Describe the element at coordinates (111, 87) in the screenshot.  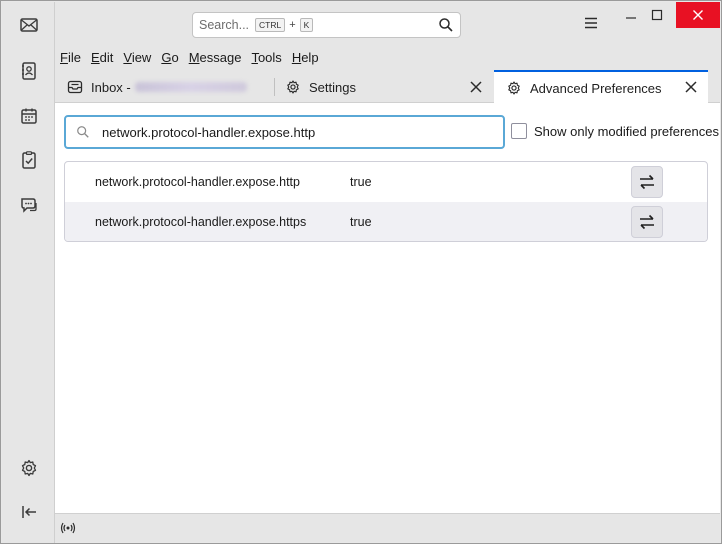
I see `tab-inbox-label: Inbox -` at that location.